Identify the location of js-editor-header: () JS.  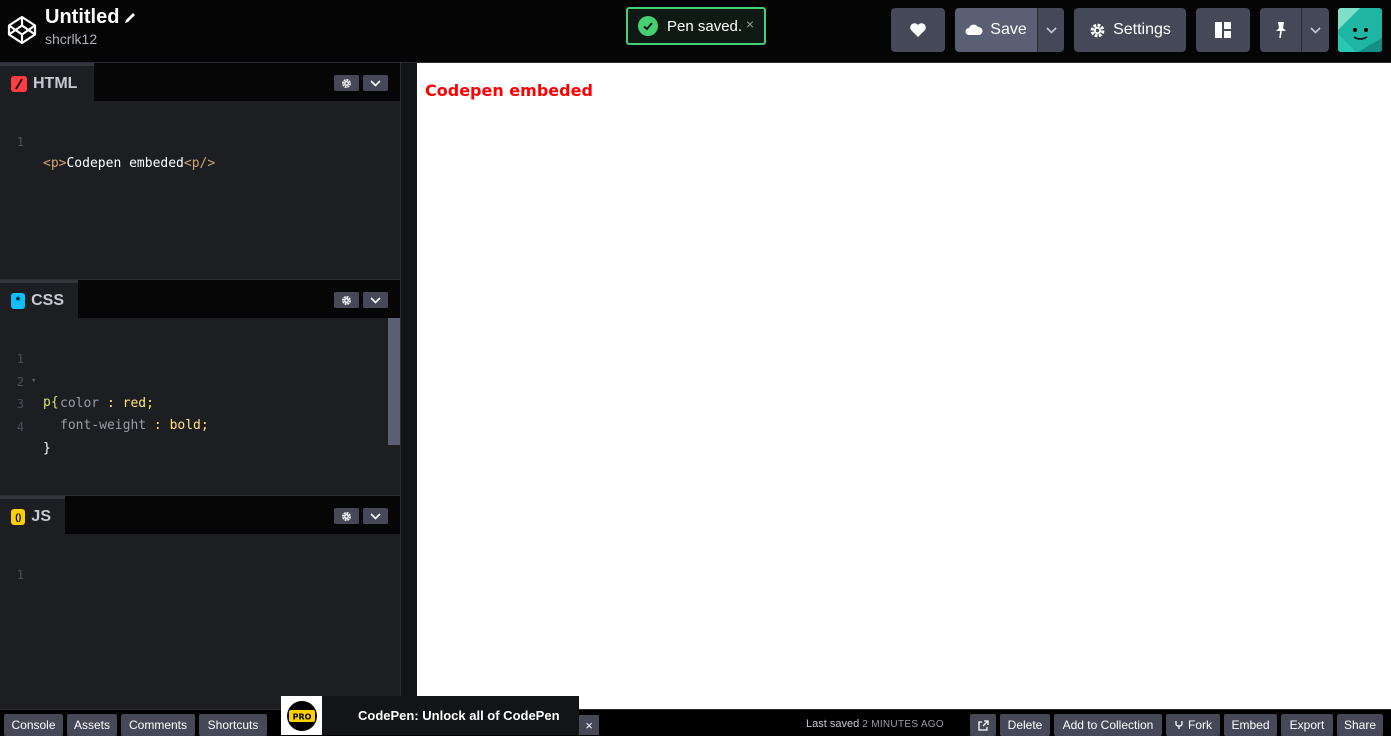
(200, 515).